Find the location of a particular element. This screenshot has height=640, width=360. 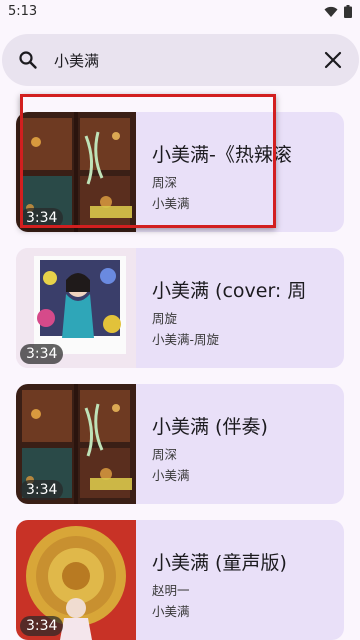

status-icons is located at coordinates (338, 11).